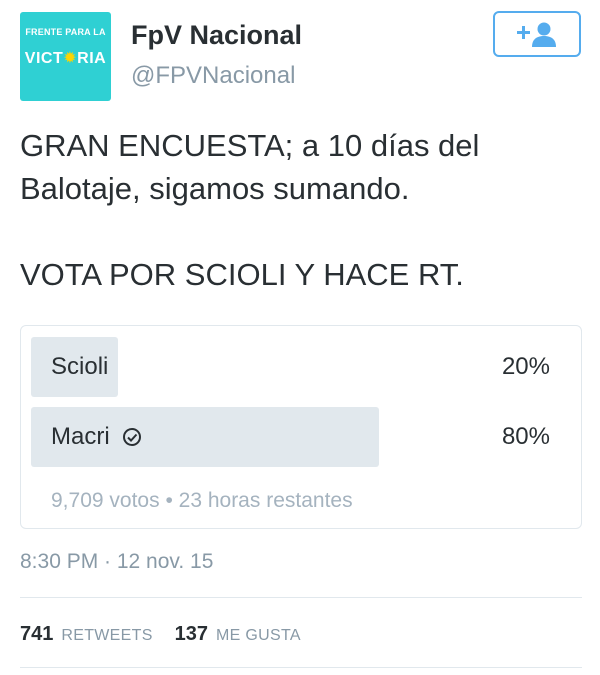 This screenshot has width=600, height=675. I want to click on avatar-logo-text: VICT✹RIA, so click(65, 58).